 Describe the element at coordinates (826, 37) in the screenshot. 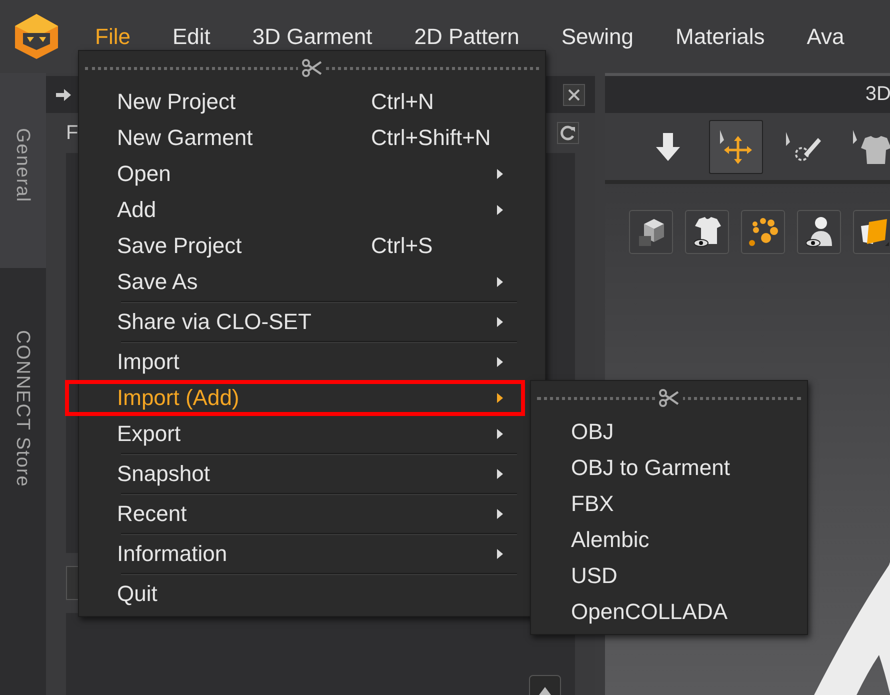

I see `menu-title: Ava` at that location.